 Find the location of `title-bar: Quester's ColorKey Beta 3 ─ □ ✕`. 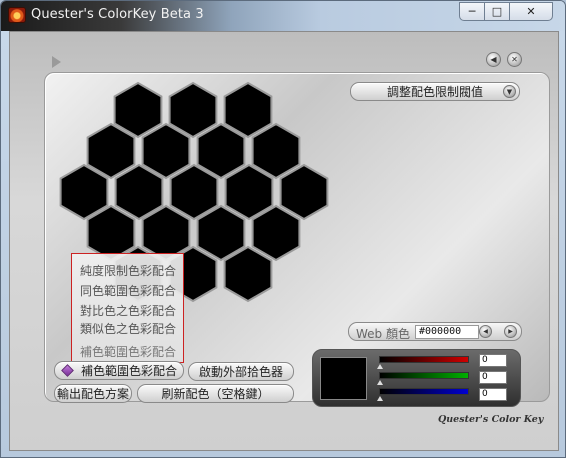

title-bar: Quester's ColorKey Beta 3 ─ □ ✕ is located at coordinates (283, 16).